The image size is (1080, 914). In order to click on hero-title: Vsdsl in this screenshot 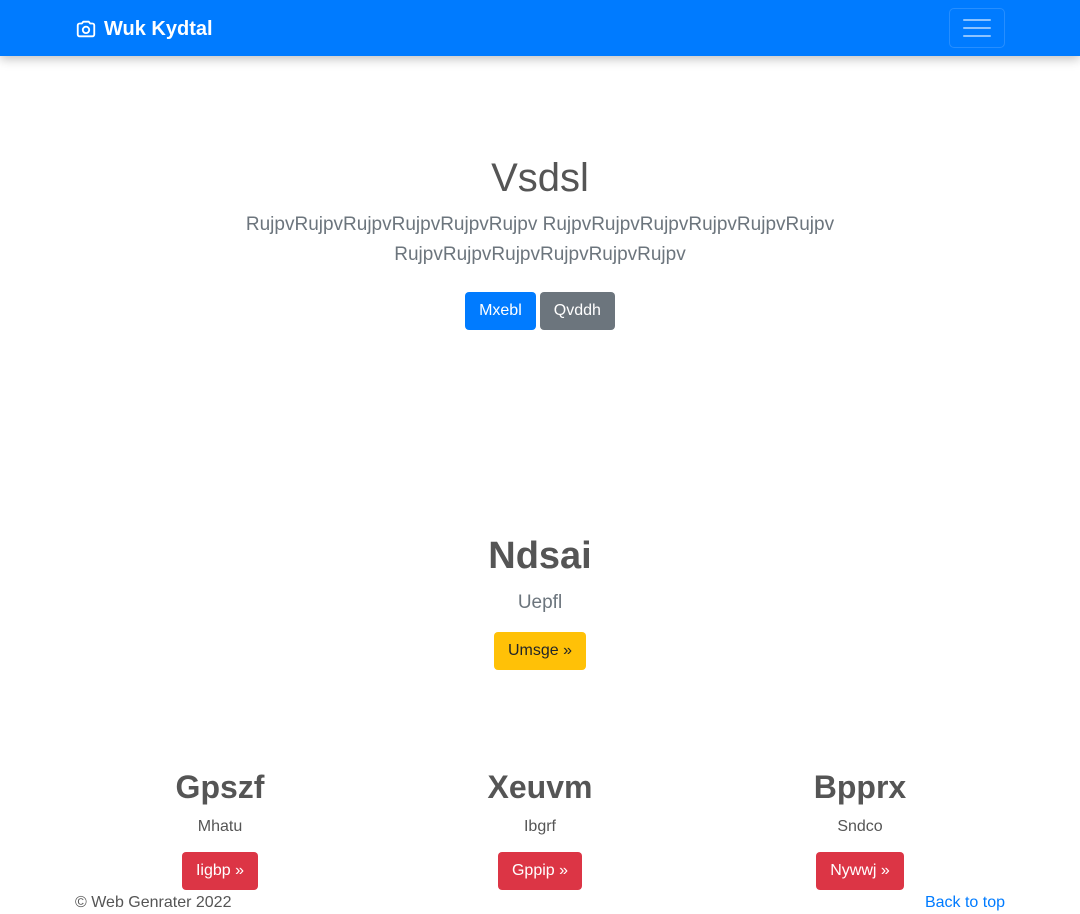, I will do `click(540, 178)`.